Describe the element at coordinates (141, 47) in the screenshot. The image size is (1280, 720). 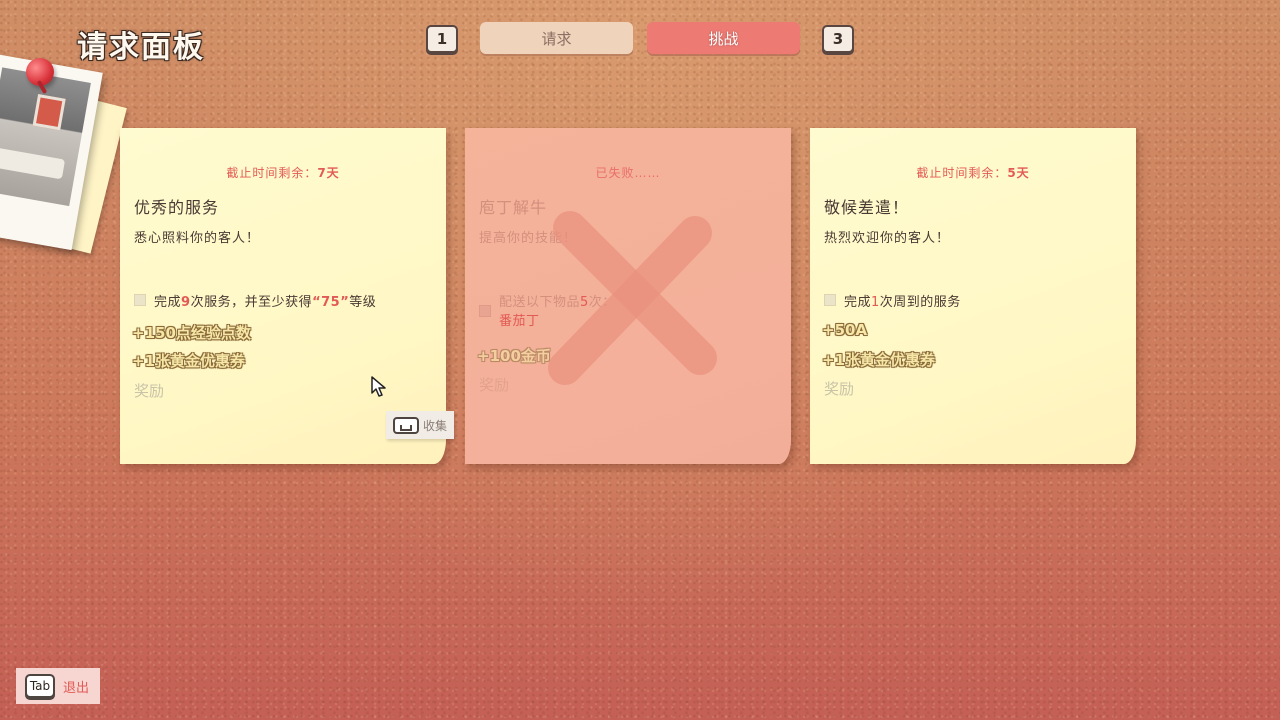
I see `page-title: 请求面板` at that location.